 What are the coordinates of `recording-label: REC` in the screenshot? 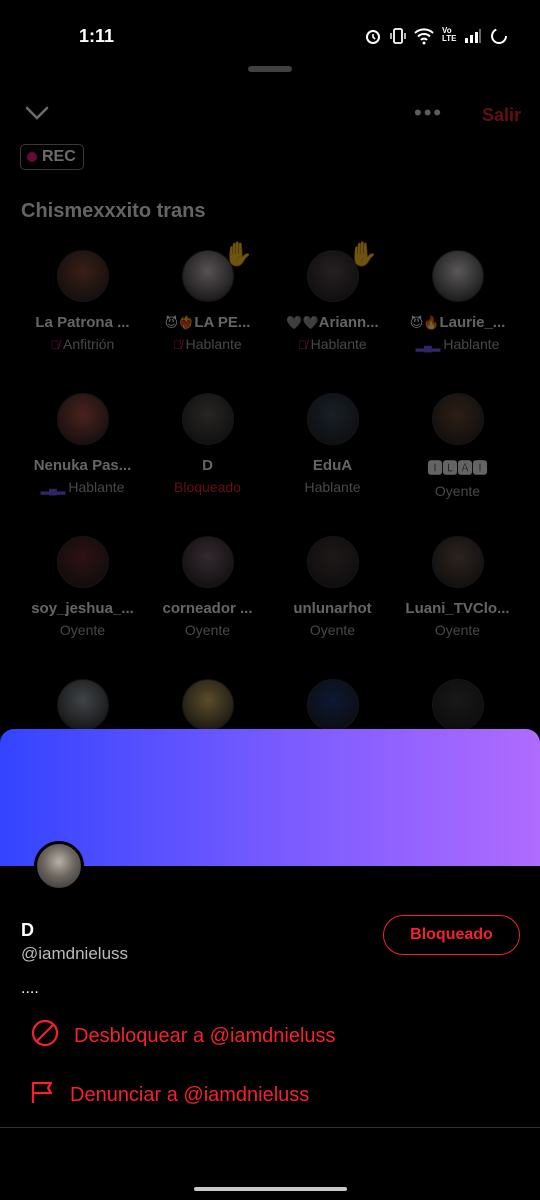 It's located at (59, 156).